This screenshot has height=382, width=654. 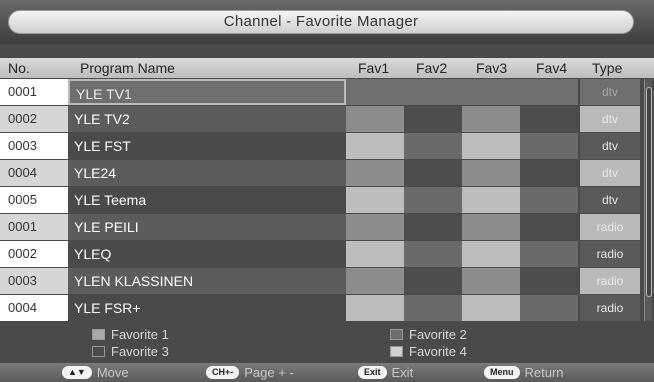 I want to click on program-name: YLE24, so click(x=207, y=173).